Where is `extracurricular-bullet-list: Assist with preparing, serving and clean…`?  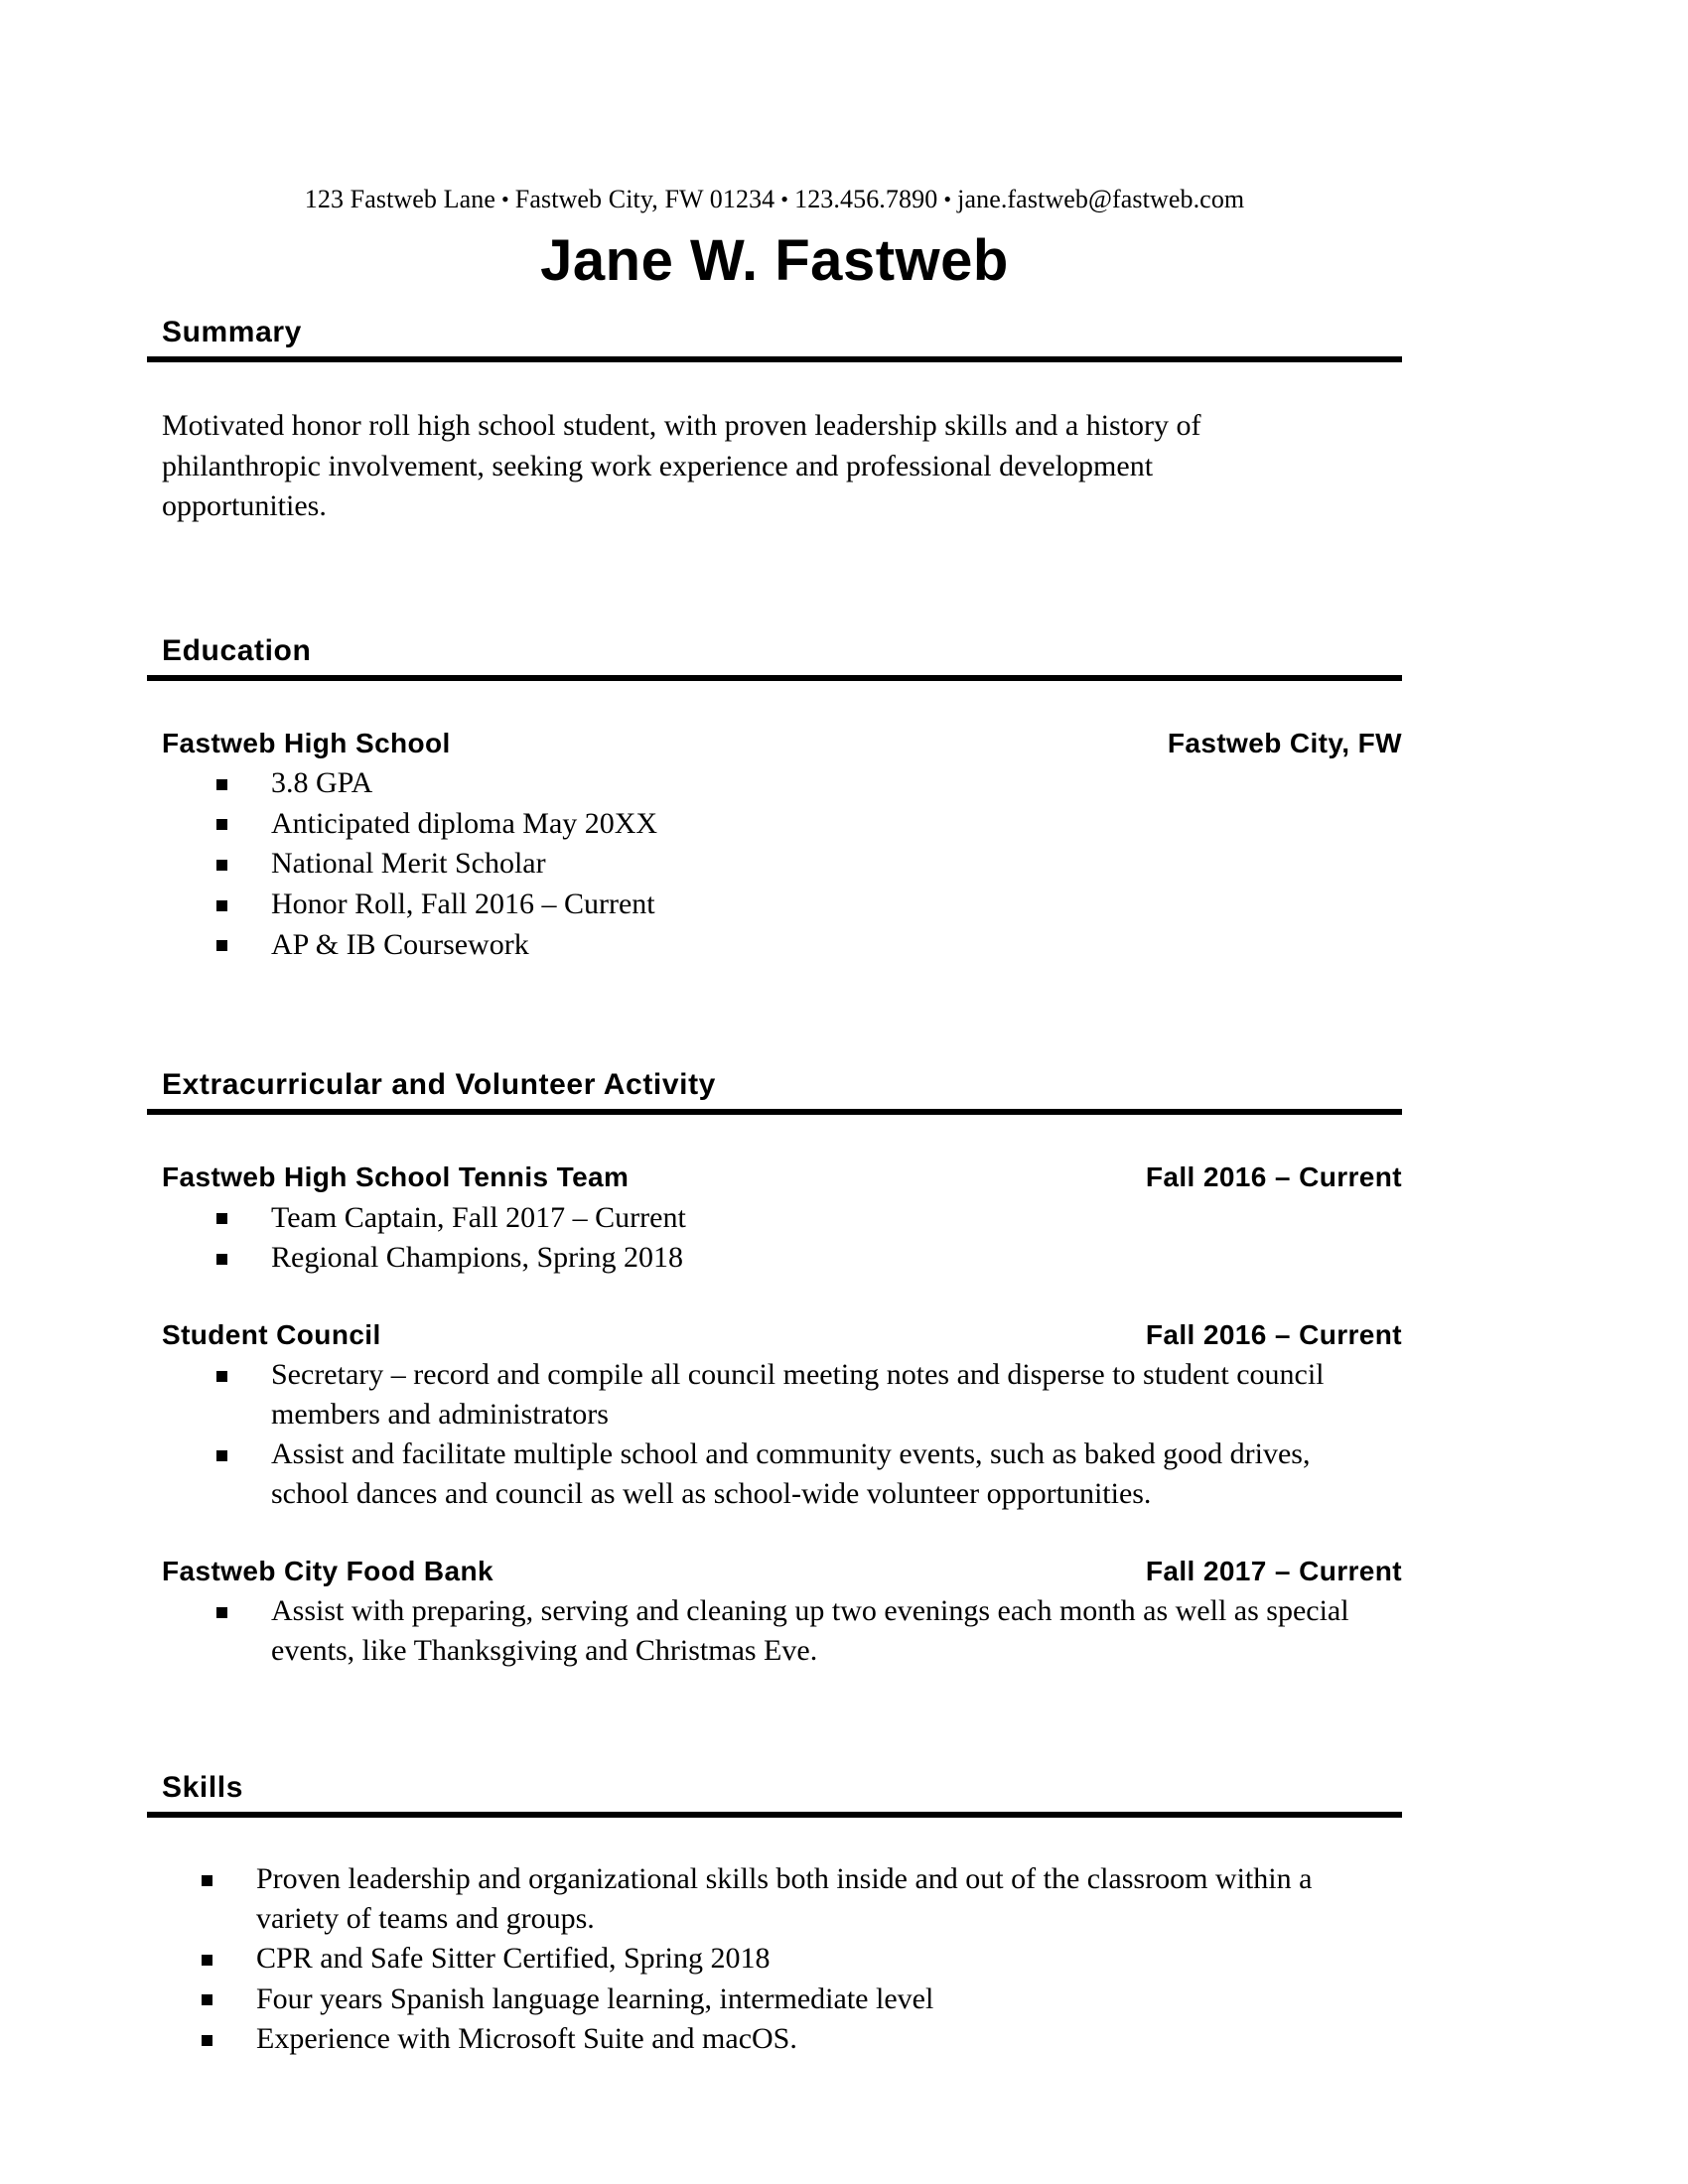
extracurricular-bullet-list: Assist with preparing, serving and clean… is located at coordinates (782, 1630).